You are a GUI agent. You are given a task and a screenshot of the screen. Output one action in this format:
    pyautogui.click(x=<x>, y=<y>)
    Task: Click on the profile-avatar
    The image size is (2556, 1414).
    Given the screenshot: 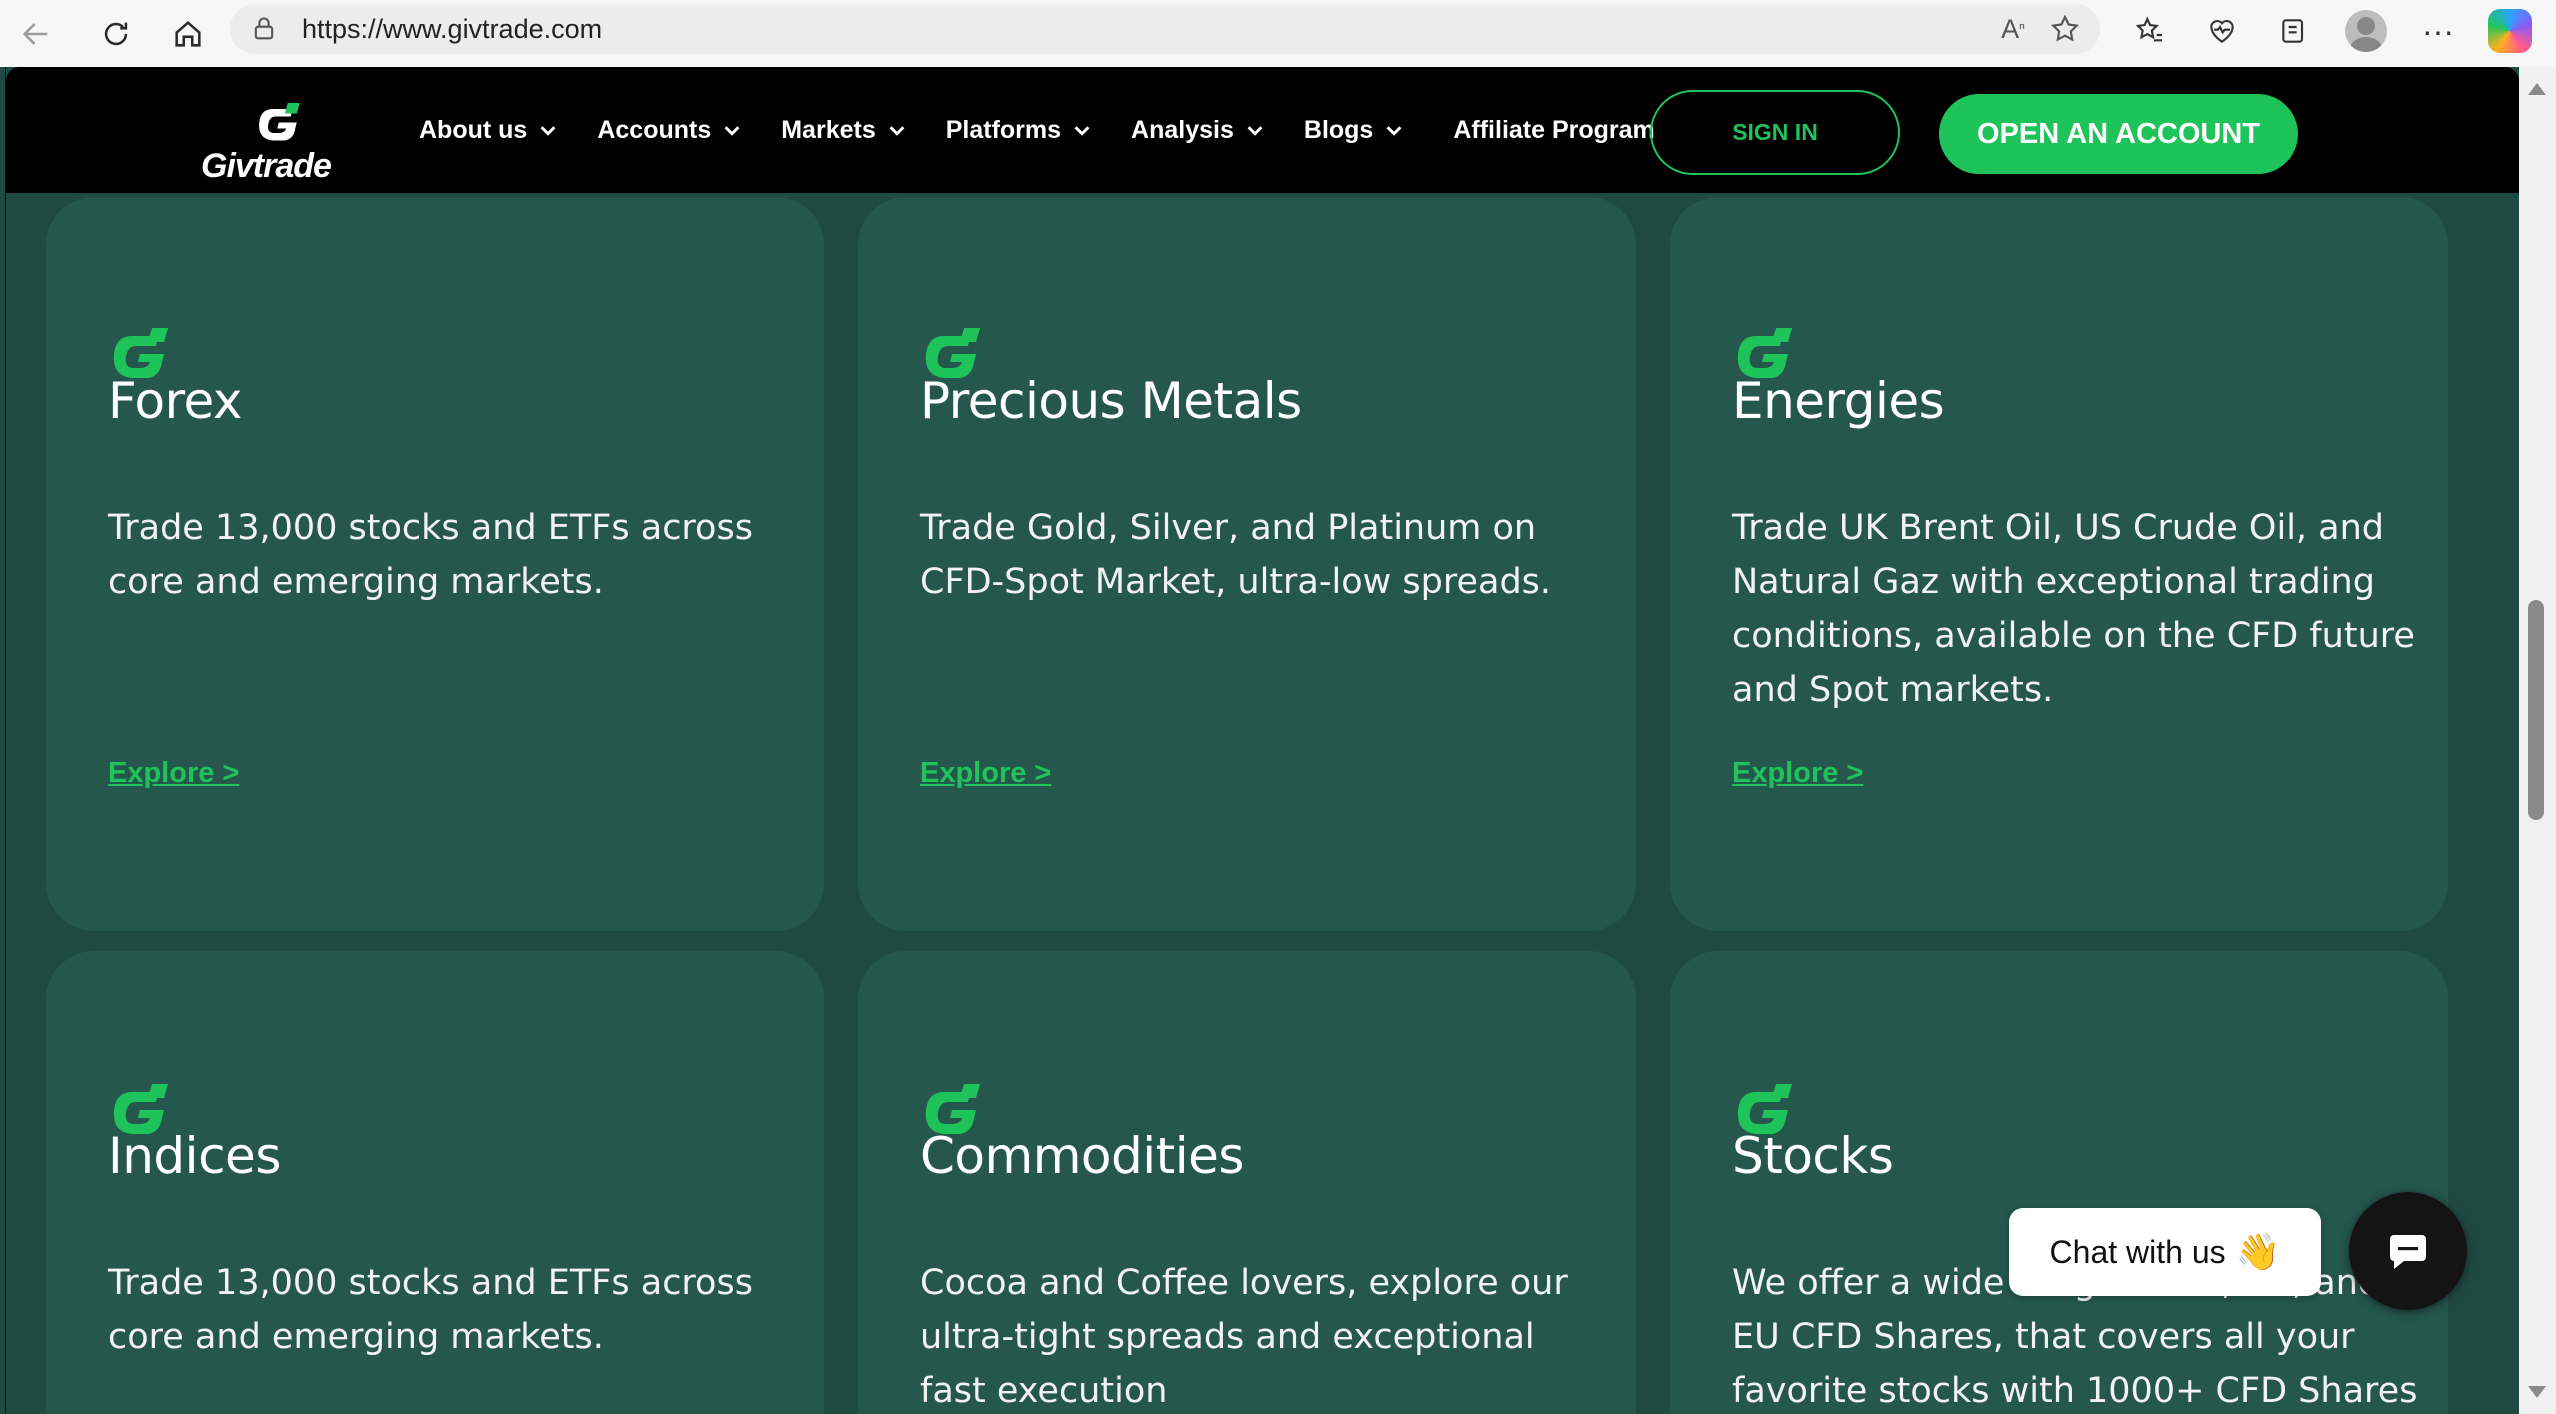 What is the action you would take?
    pyautogui.click(x=2366, y=31)
    